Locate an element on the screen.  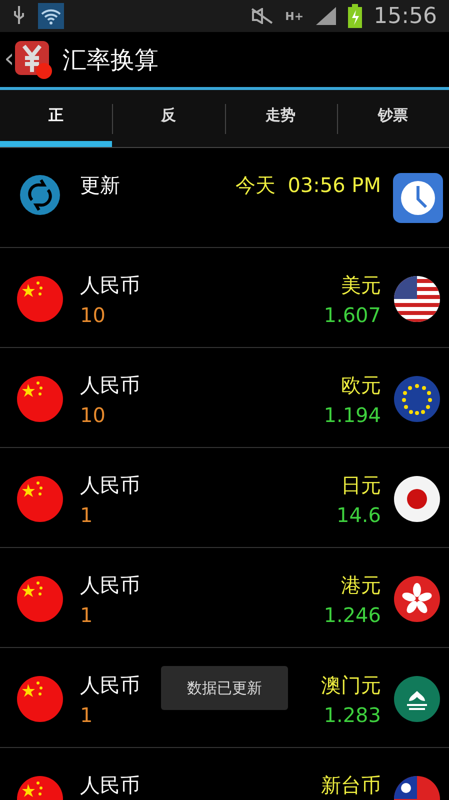
update-day: 今天 is located at coordinates (256, 185).